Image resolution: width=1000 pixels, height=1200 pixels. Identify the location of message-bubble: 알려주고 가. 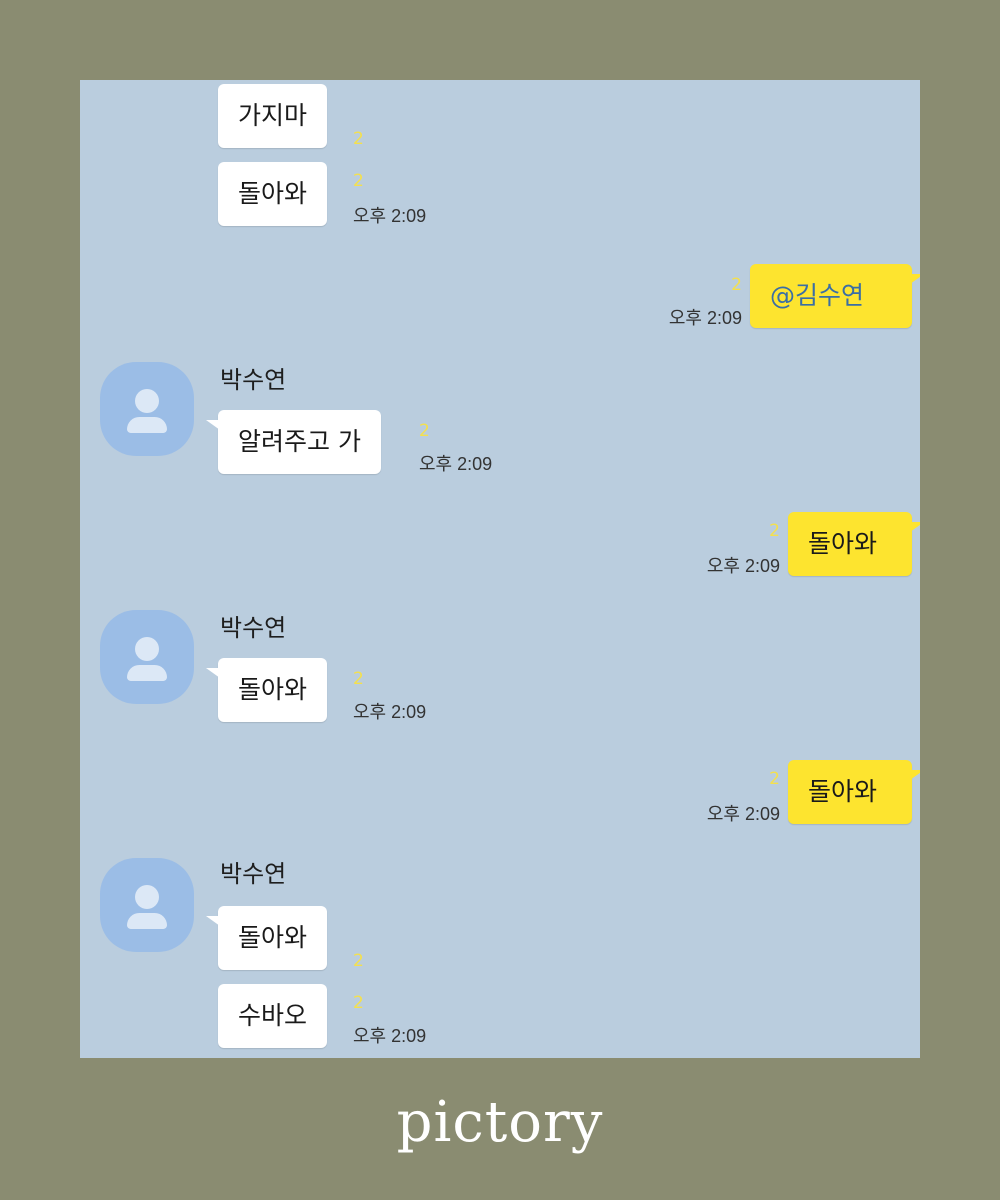
(293, 442).